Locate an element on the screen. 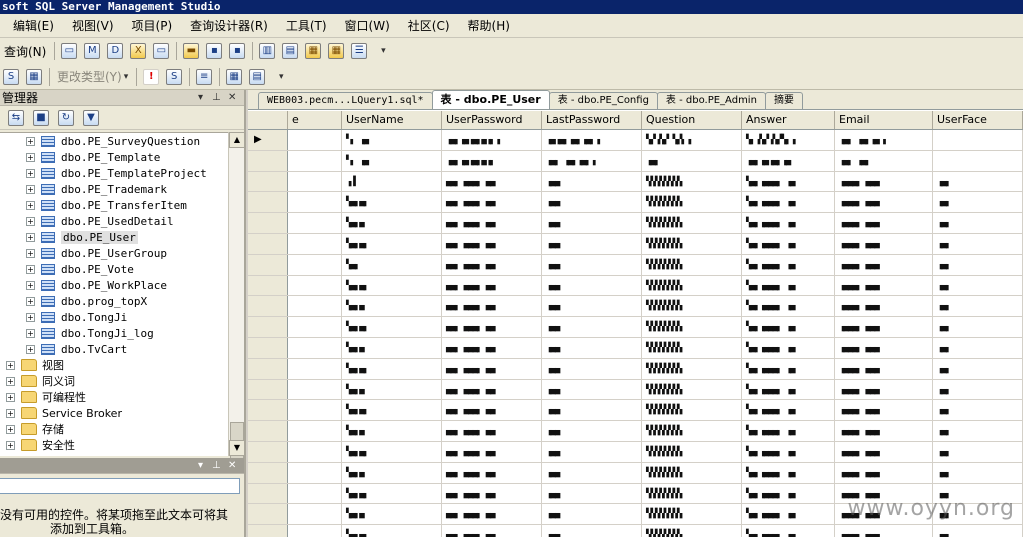  chevron-down-icon: ▾ is located at coordinates (200, 466).